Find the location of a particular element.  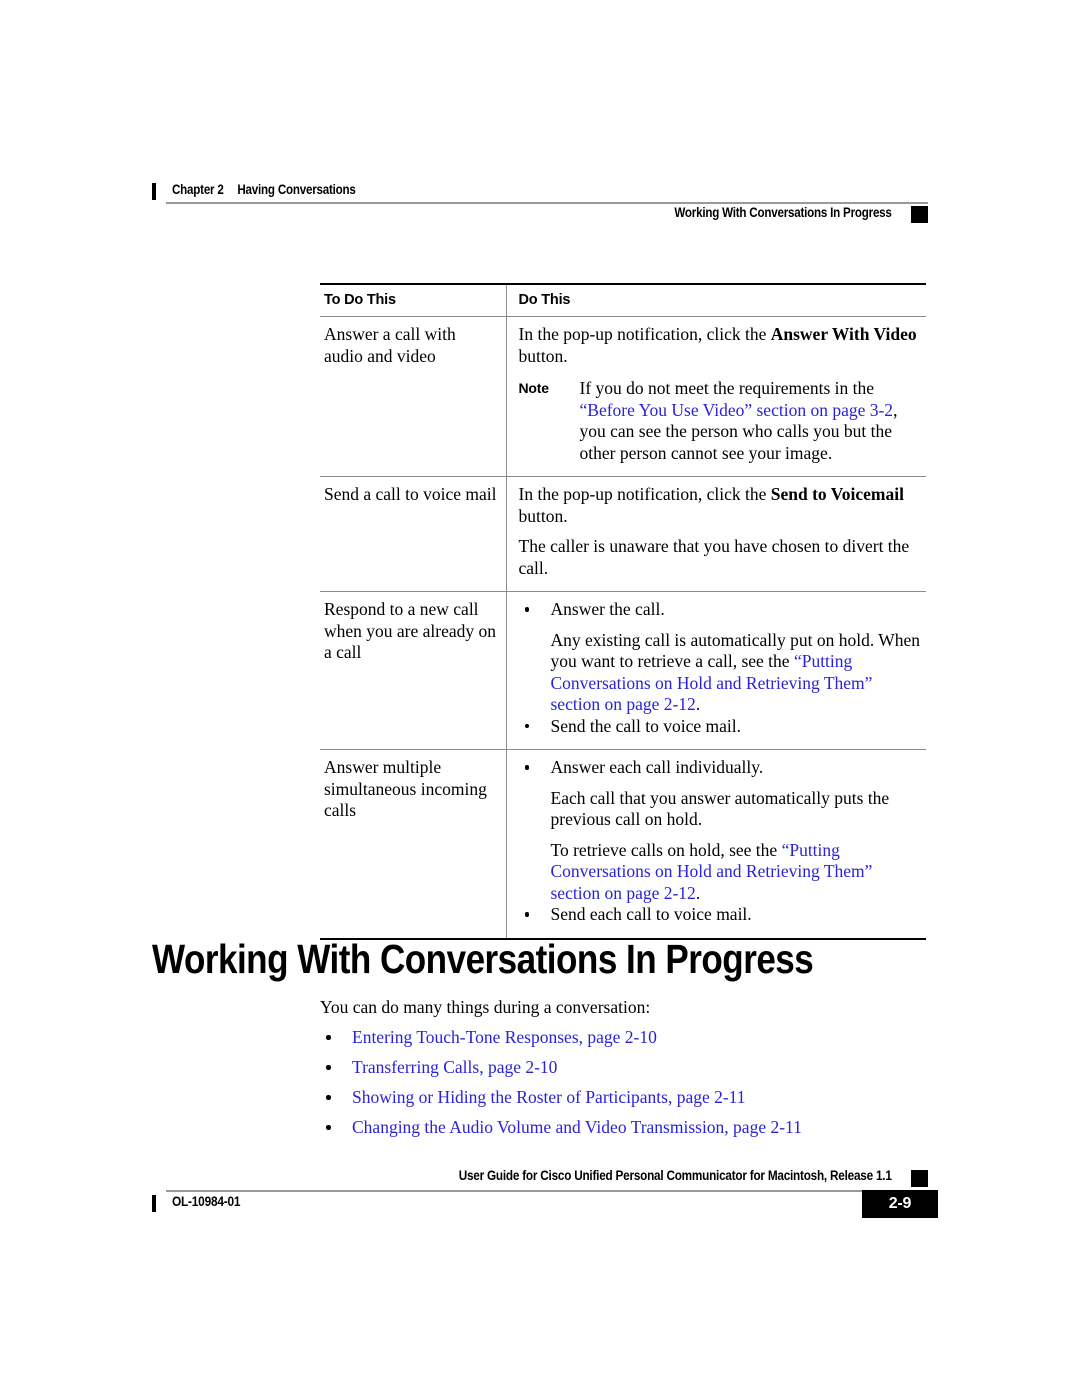

section-link: Transferring Calls, page 2-10 is located at coordinates (454, 1067).